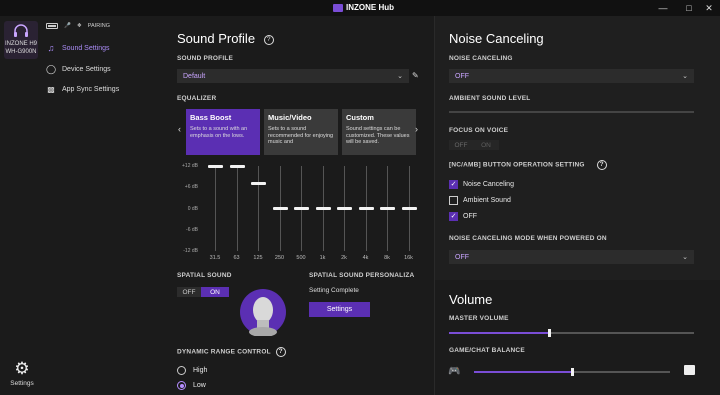  Describe the element at coordinates (387, 258) in the screenshot. I see `eq-band-label: 8k` at that location.